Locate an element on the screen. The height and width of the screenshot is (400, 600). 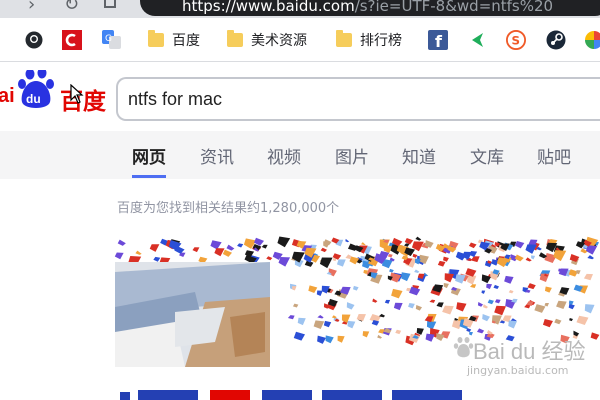
tab-images: 图片 is located at coordinates (352, 155).